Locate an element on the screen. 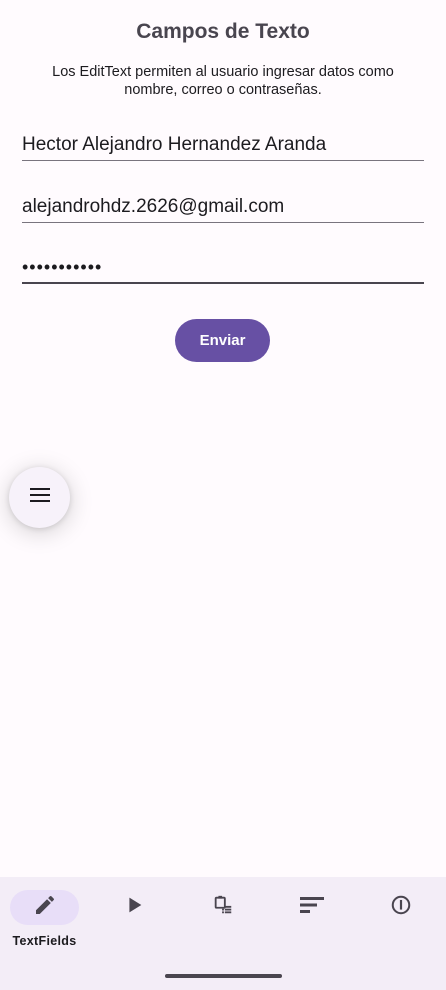 The width and height of the screenshot is (446, 990). name-field: Hector Alejandro Hernandez Aranda is located at coordinates (223, 144).